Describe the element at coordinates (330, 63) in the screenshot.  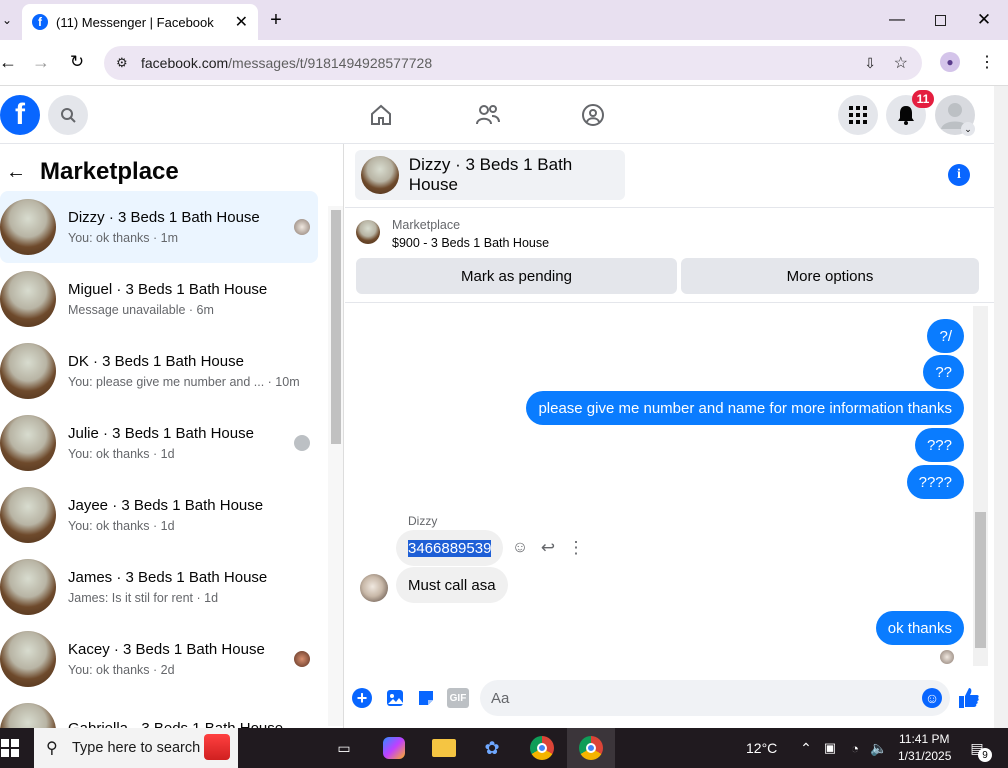
I see `url-path: /messages/t/9181494928577728` at that location.